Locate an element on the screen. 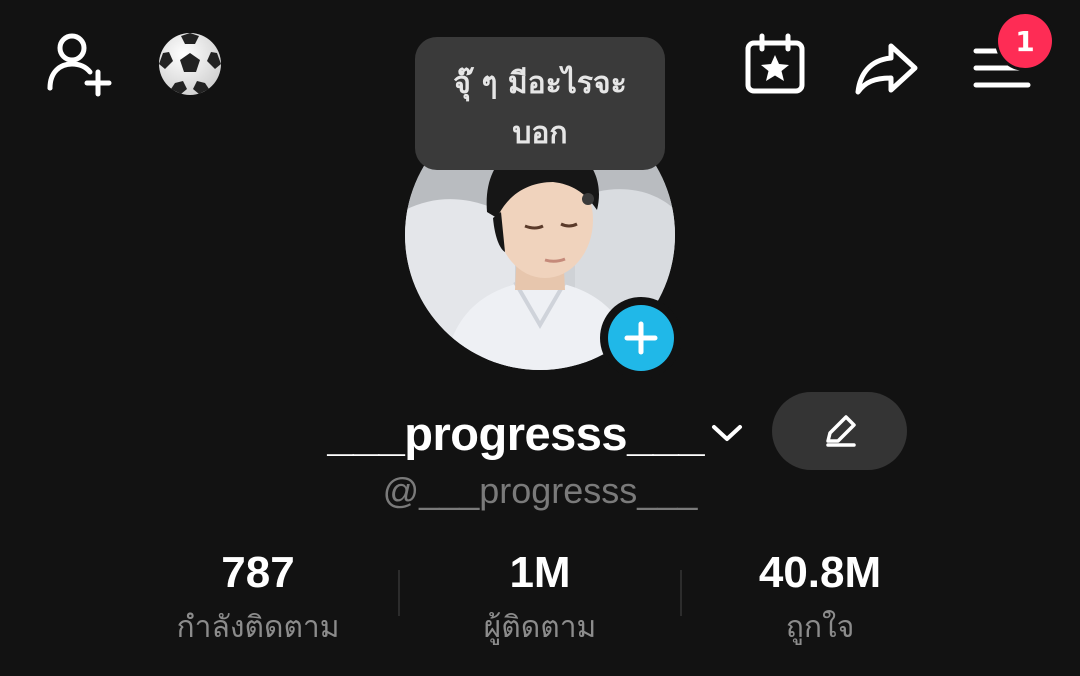 The image size is (1080, 676). calendar-star-icon is located at coordinates (775, 65).